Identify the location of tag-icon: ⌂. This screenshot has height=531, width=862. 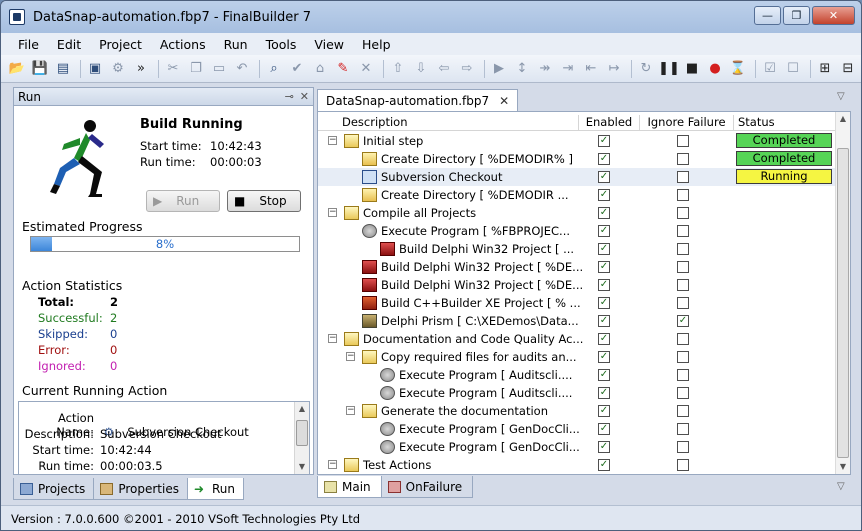
(320, 69).